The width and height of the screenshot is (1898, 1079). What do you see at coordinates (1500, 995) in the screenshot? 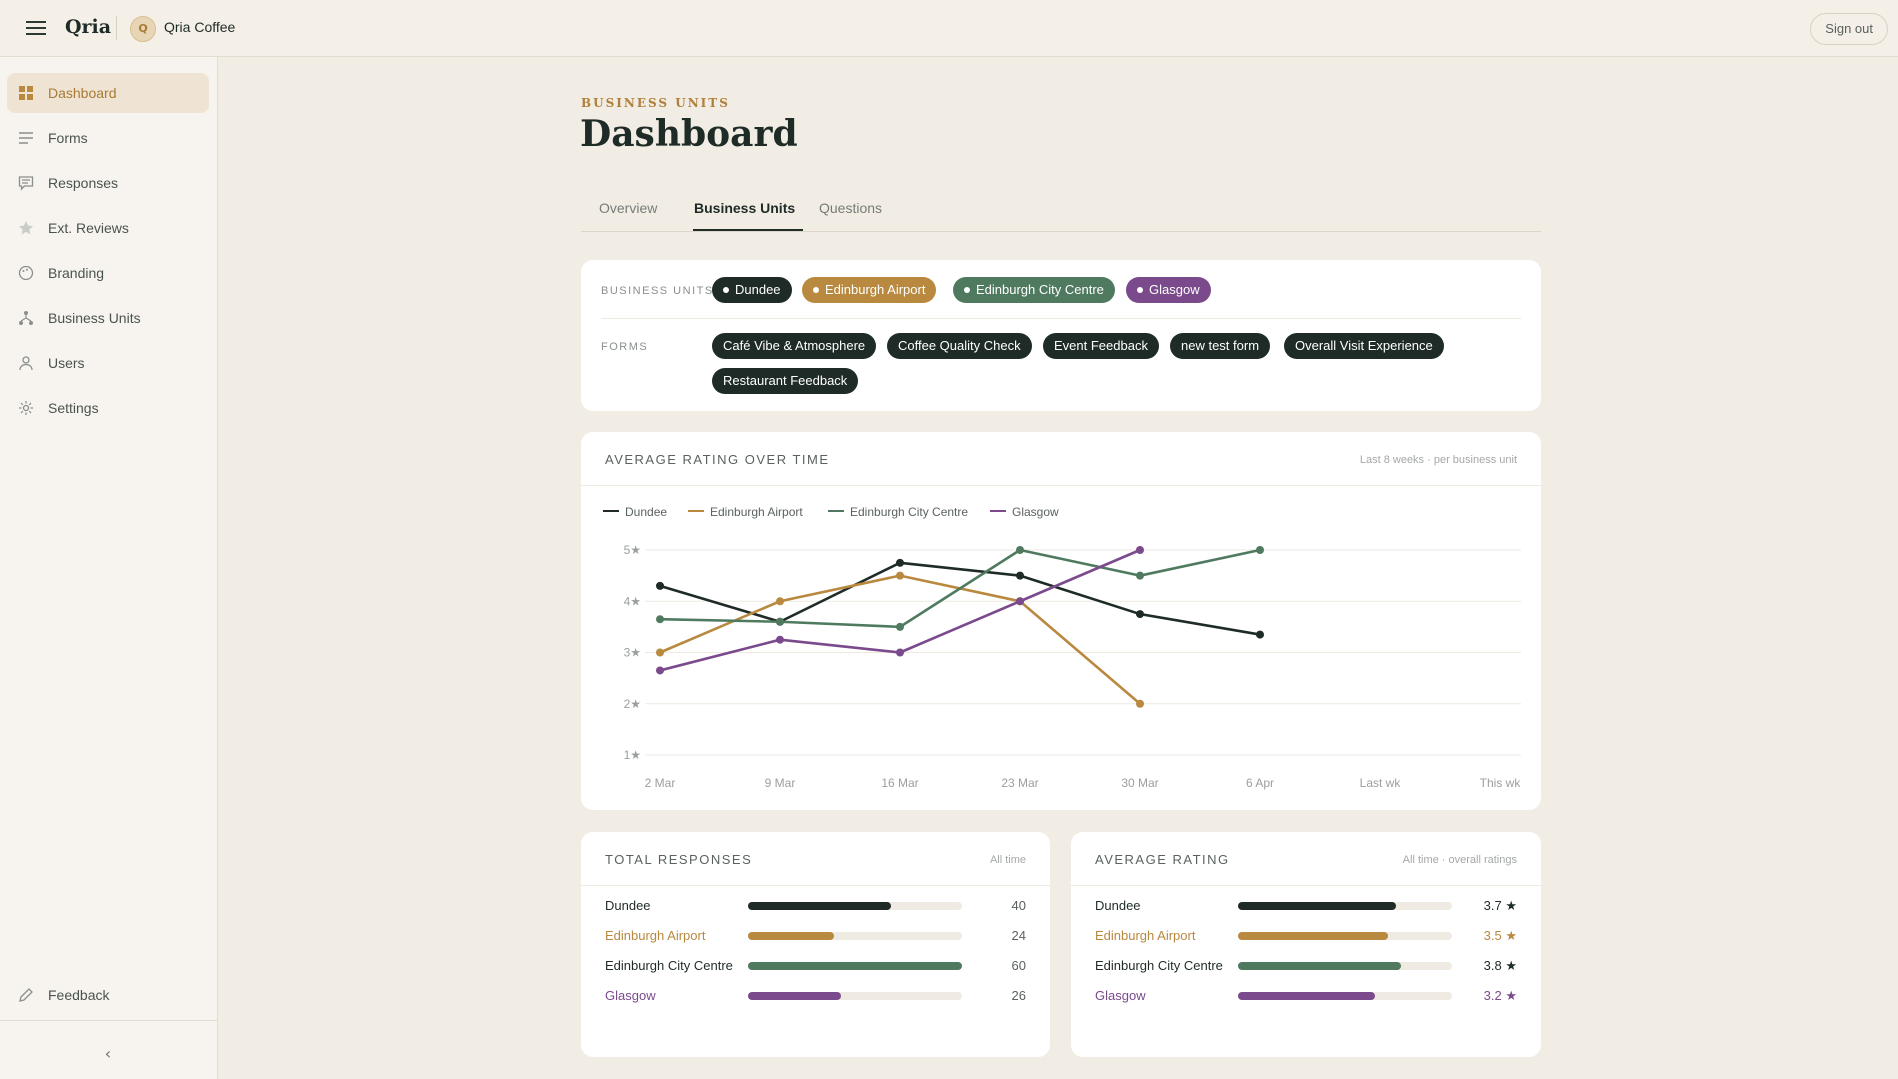
I see `bar-value: 3.2 ★` at bounding box center [1500, 995].